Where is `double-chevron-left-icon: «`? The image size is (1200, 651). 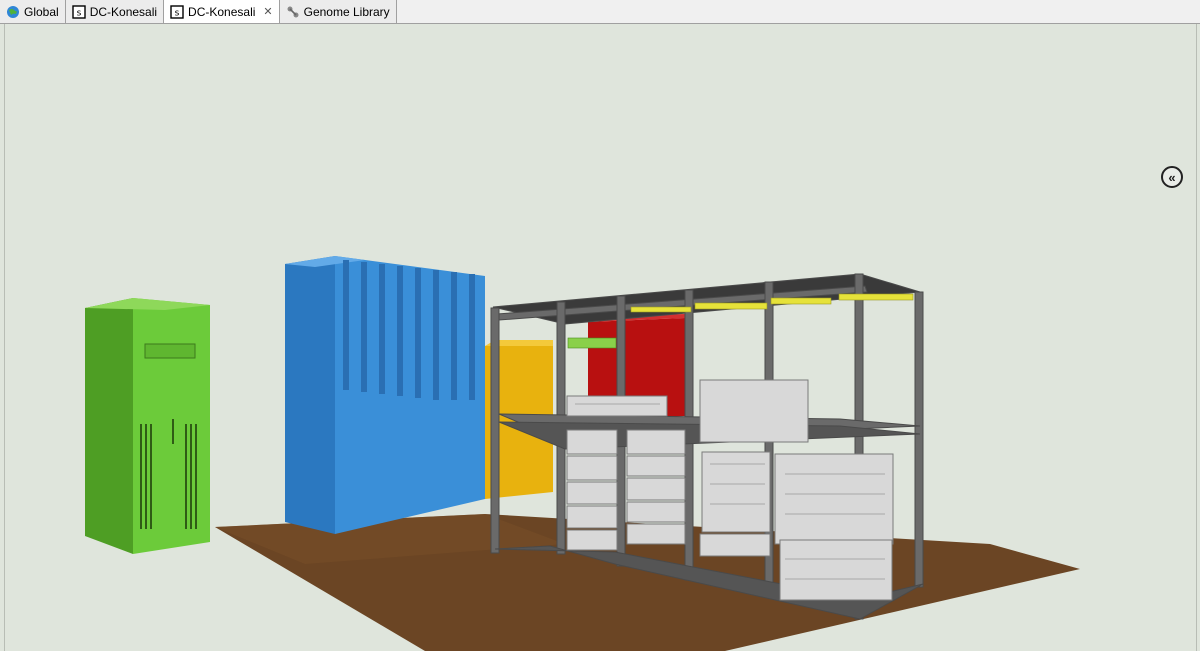
double-chevron-left-icon: « is located at coordinates (1172, 177).